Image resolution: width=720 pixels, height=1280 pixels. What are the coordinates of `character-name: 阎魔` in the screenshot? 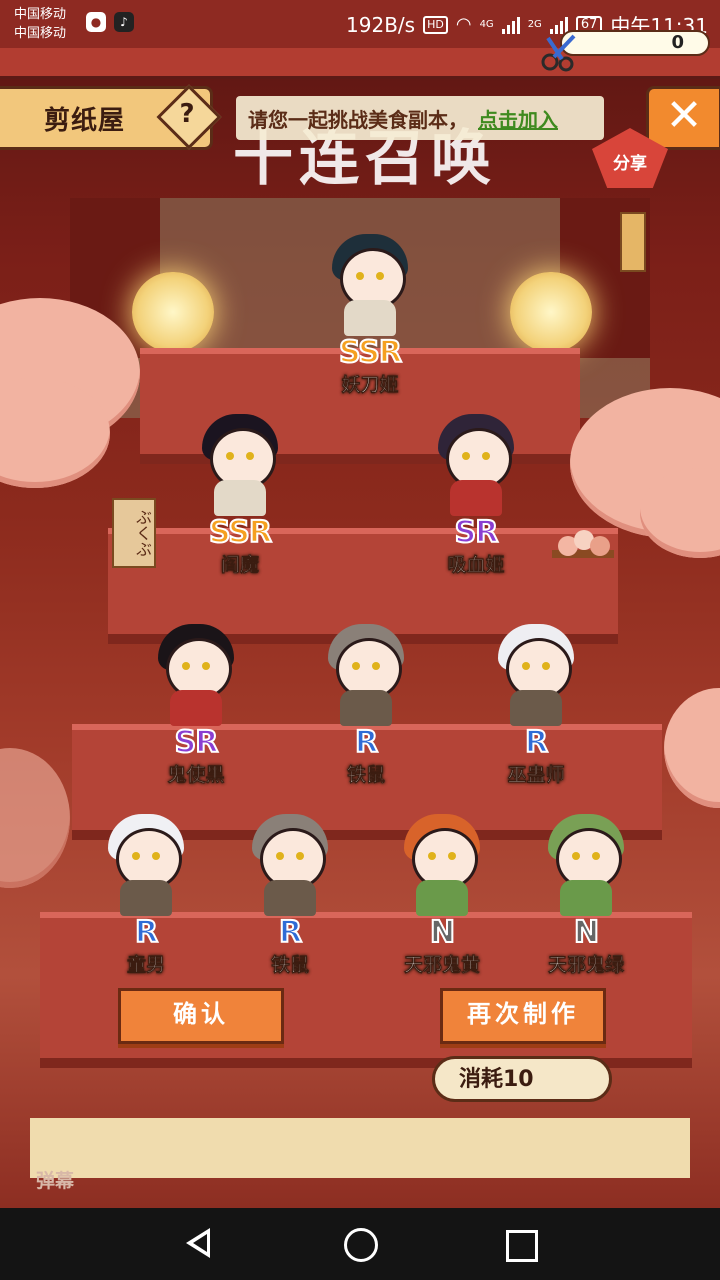 It's located at (240, 565).